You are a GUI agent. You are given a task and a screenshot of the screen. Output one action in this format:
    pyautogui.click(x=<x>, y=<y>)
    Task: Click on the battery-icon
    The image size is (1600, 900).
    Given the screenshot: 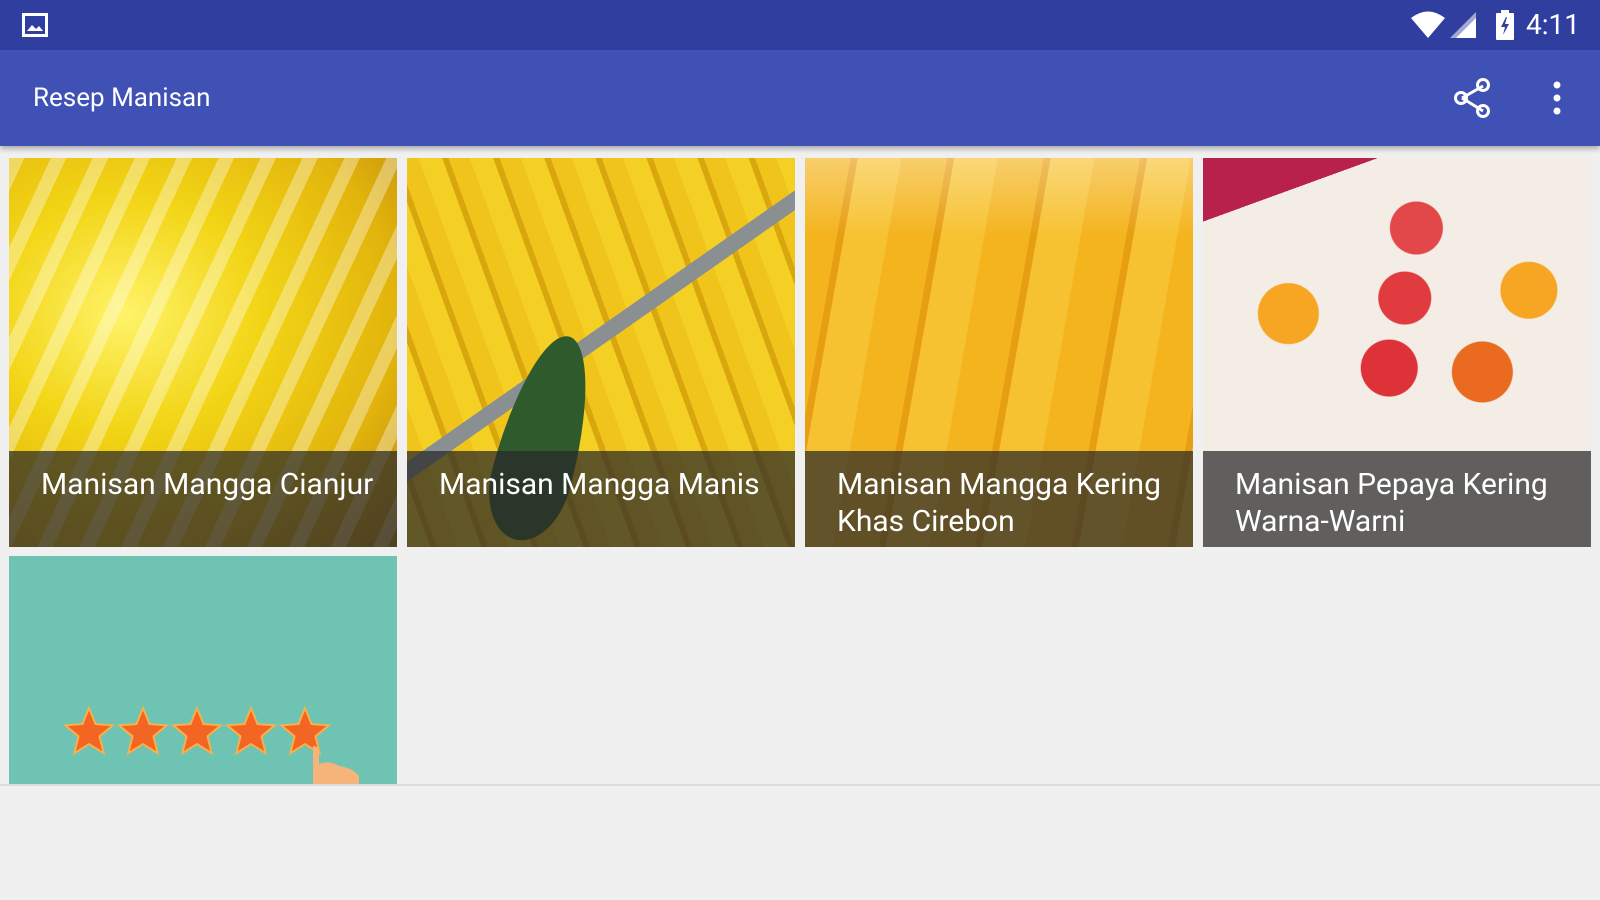 What is the action you would take?
    pyautogui.click(x=1505, y=25)
    